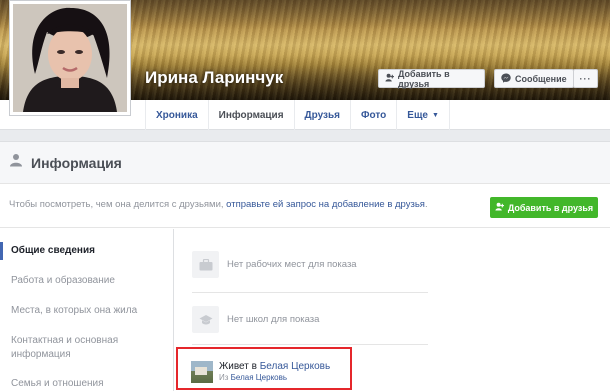 This screenshot has height=391, width=610. I want to click on work-empty-text: Нет рабочих мест для показа, so click(292, 264).